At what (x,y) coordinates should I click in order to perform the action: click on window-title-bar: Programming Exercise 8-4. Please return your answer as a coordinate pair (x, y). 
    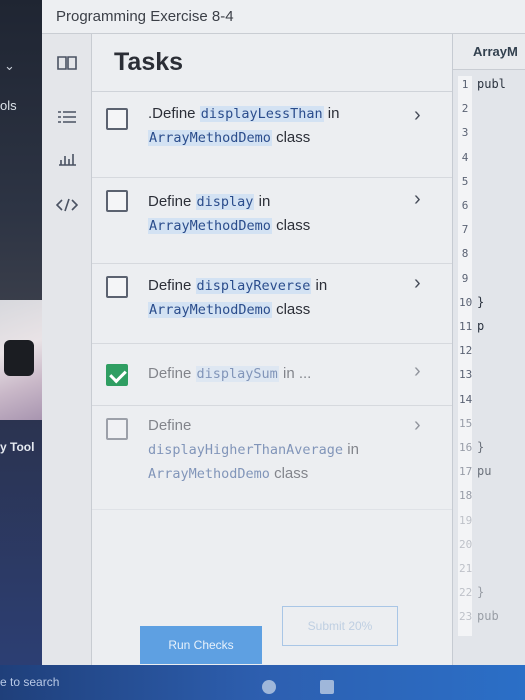
    Looking at the image, I should click on (283, 17).